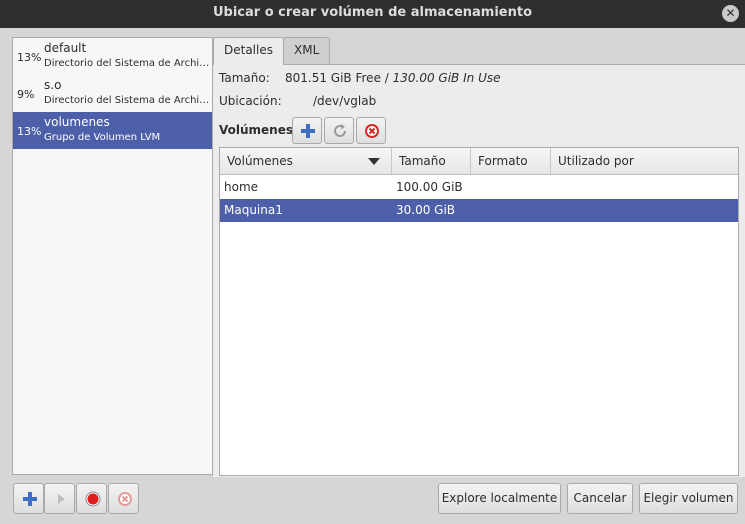 Image resolution: width=745 pixels, height=524 pixels. What do you see at coordinates (241, 187) in the screenshot?
I see `volume-name: home` at bounding box center [241, 187].